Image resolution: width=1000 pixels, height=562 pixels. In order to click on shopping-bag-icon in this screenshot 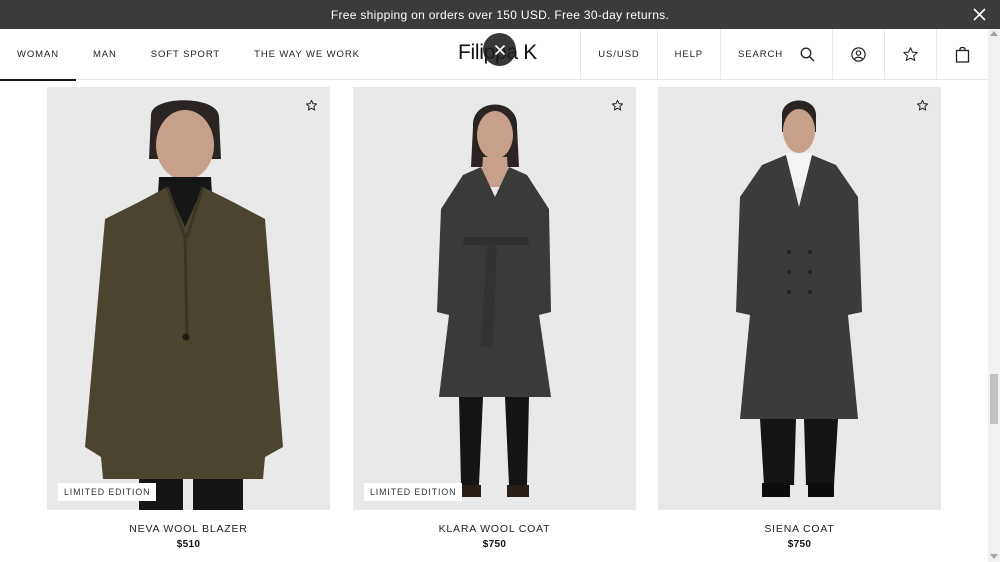, I will do `click(962, 54)`.